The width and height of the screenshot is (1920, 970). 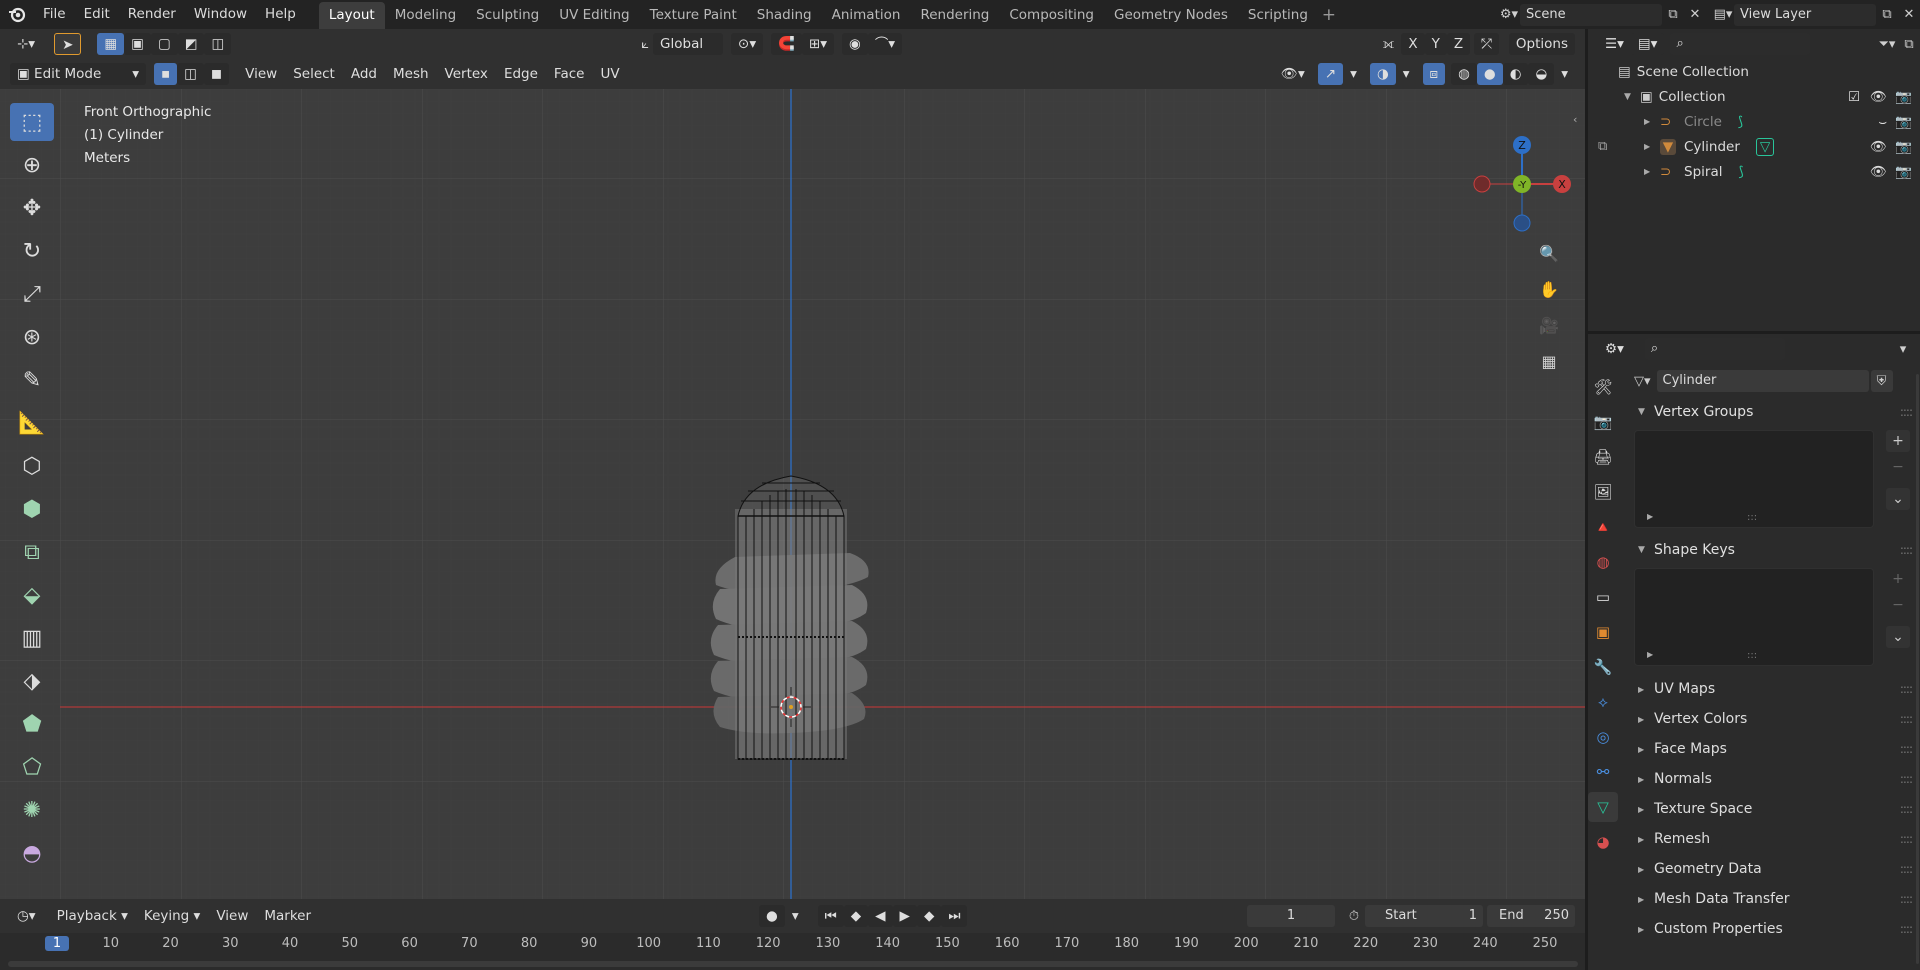 I want to click on outliner-item-spiral: ▶ ⊃ Spiral ⟆ 👁 📷, so click(x=1754, y=171).